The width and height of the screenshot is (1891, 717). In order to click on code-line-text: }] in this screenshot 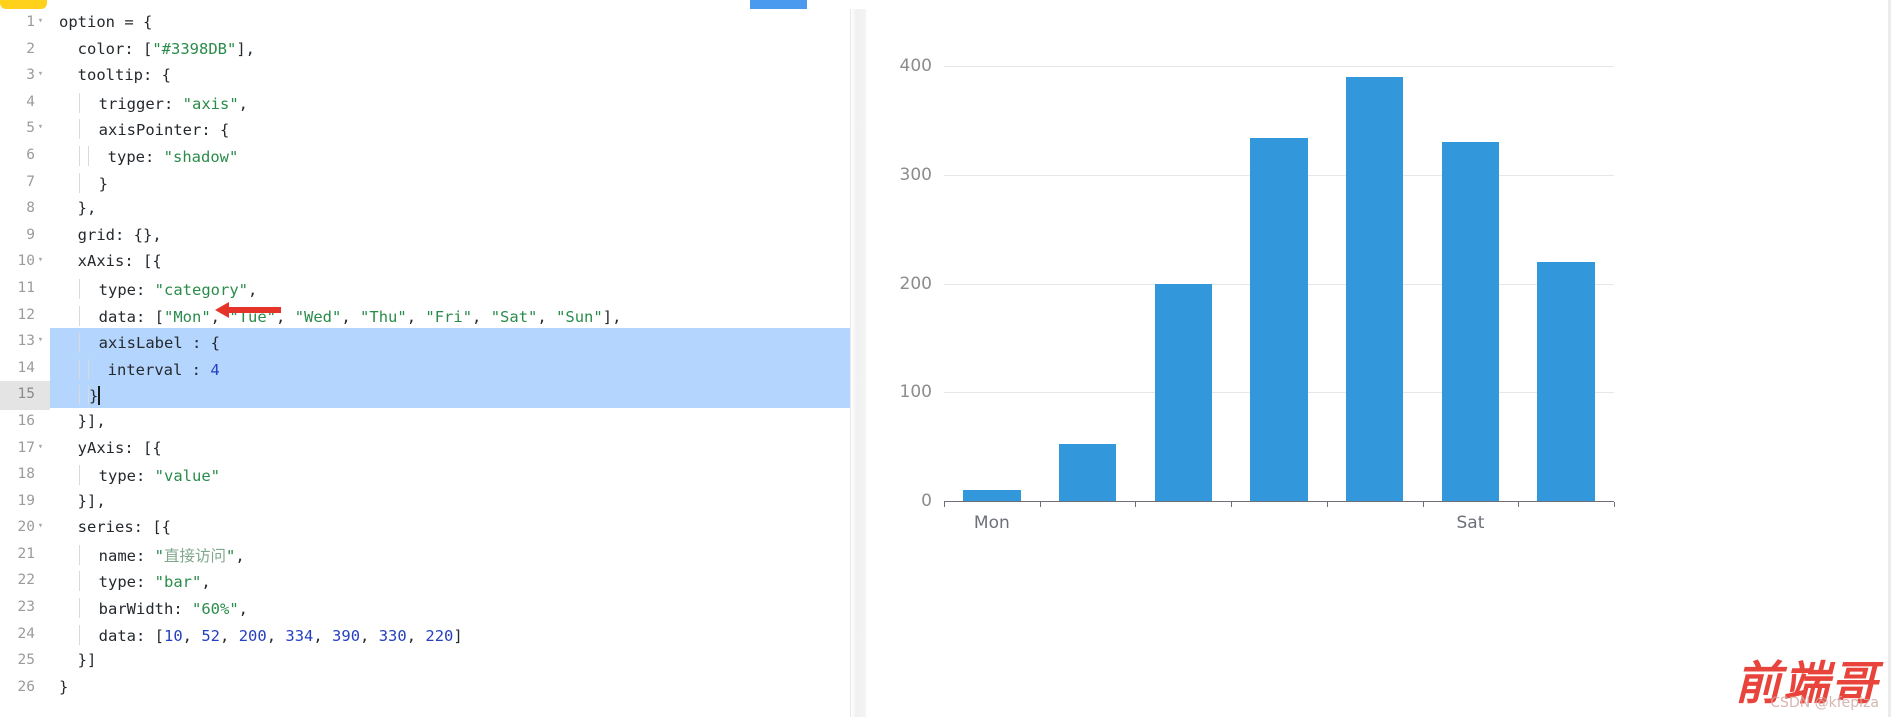, I will do `click(73, 660)`.